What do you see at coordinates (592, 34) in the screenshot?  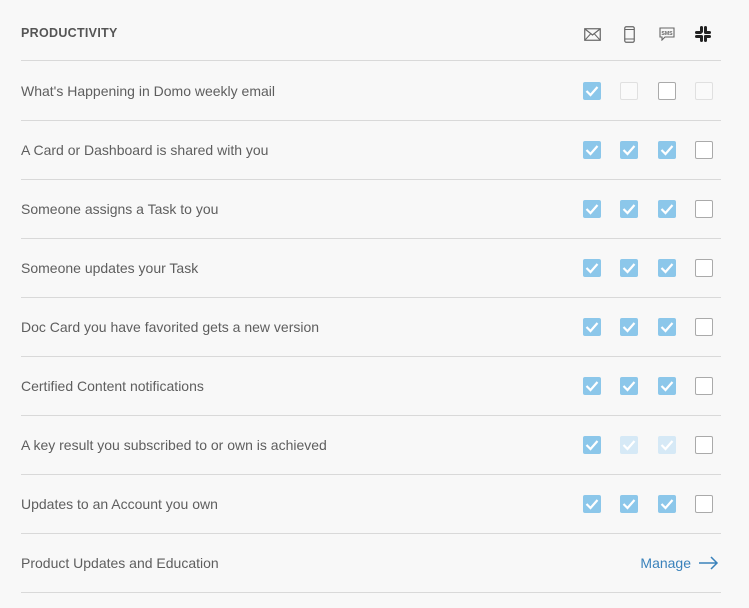 I see `email-icon` at bounding box center [592, 34].